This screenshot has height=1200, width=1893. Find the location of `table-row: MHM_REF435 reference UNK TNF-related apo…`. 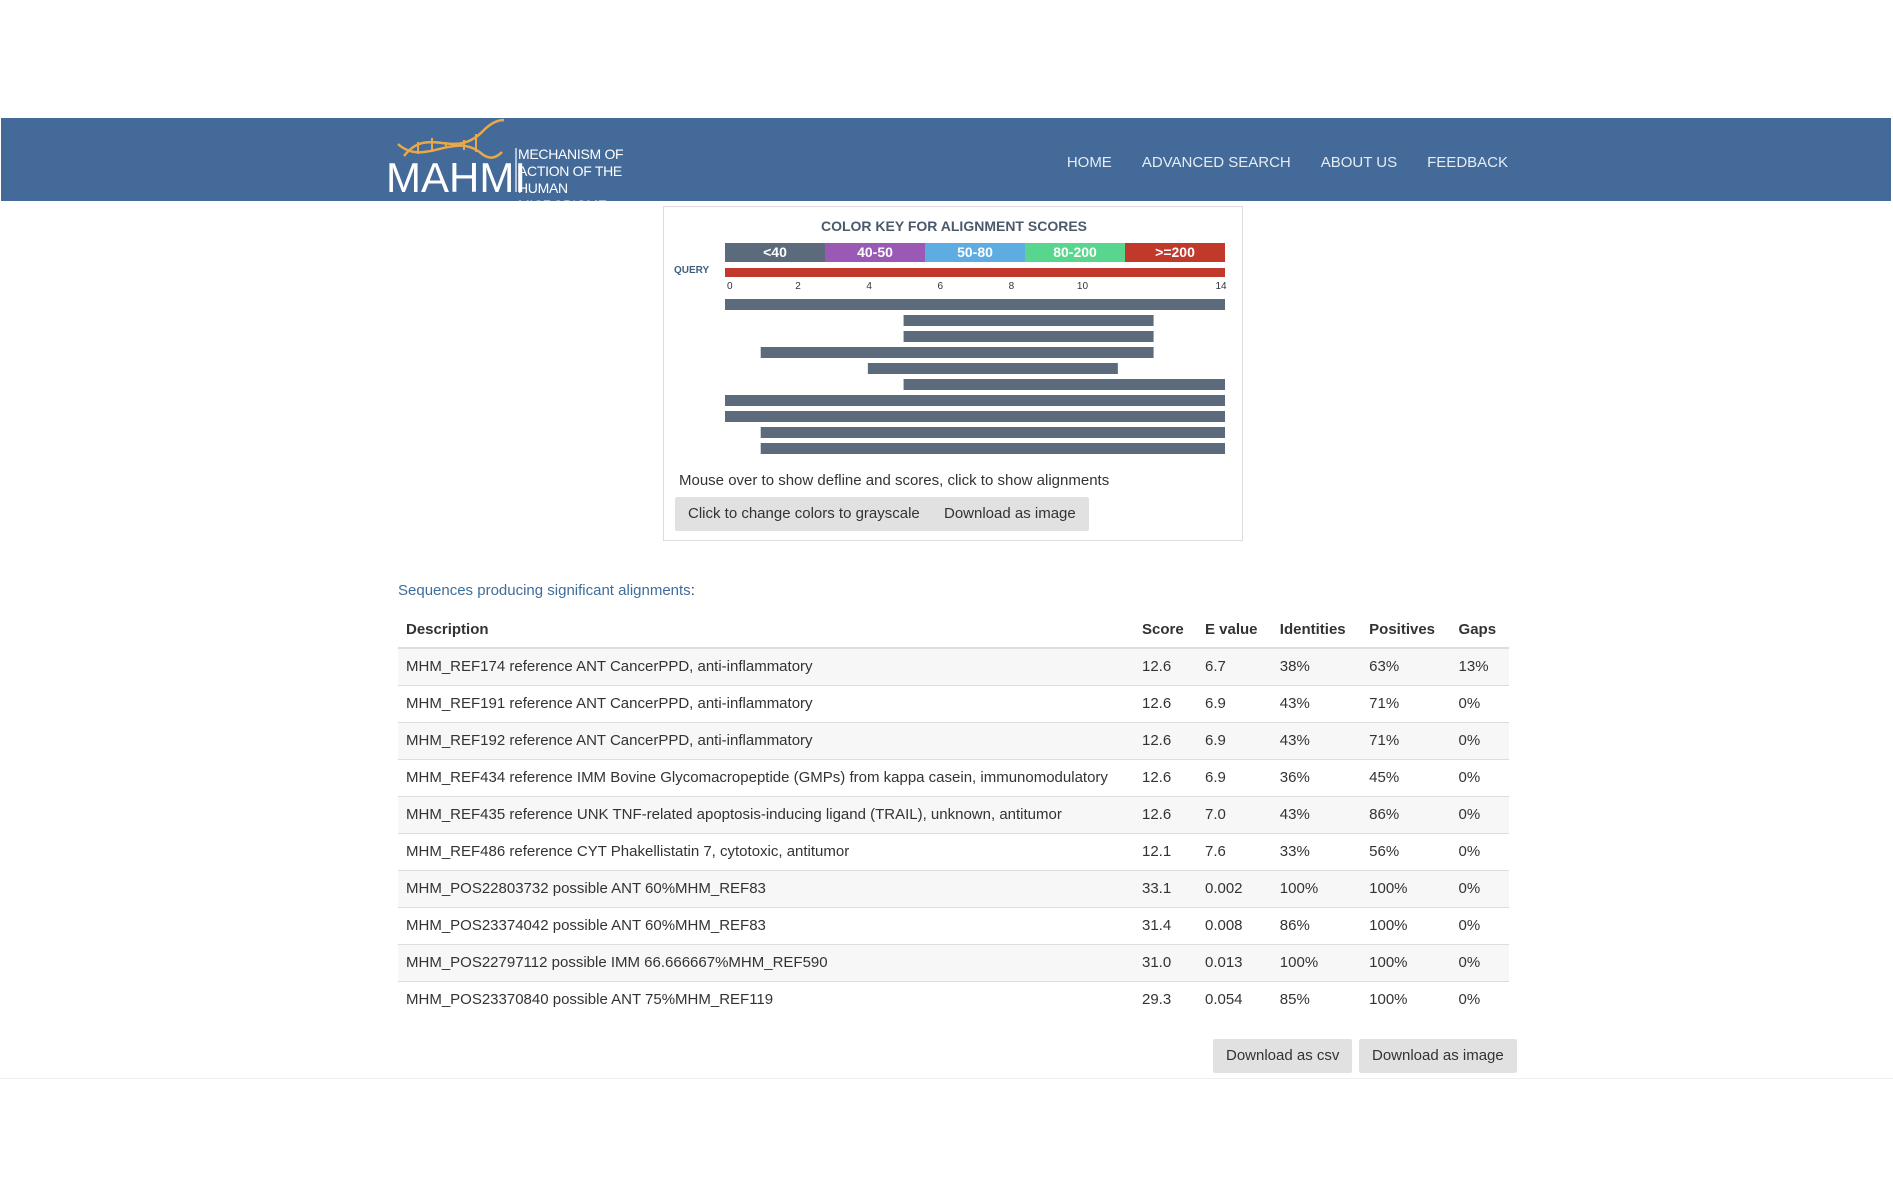

table-row: MHM_REF435 reference UNK TNF-related apo… is located at coordinates (953, 814).